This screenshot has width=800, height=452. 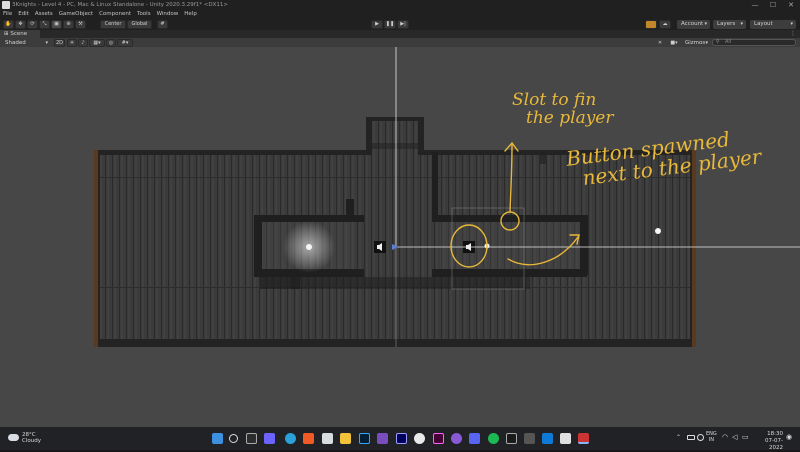 I want to click on photoshop-icon, so click(x=364, y=438).